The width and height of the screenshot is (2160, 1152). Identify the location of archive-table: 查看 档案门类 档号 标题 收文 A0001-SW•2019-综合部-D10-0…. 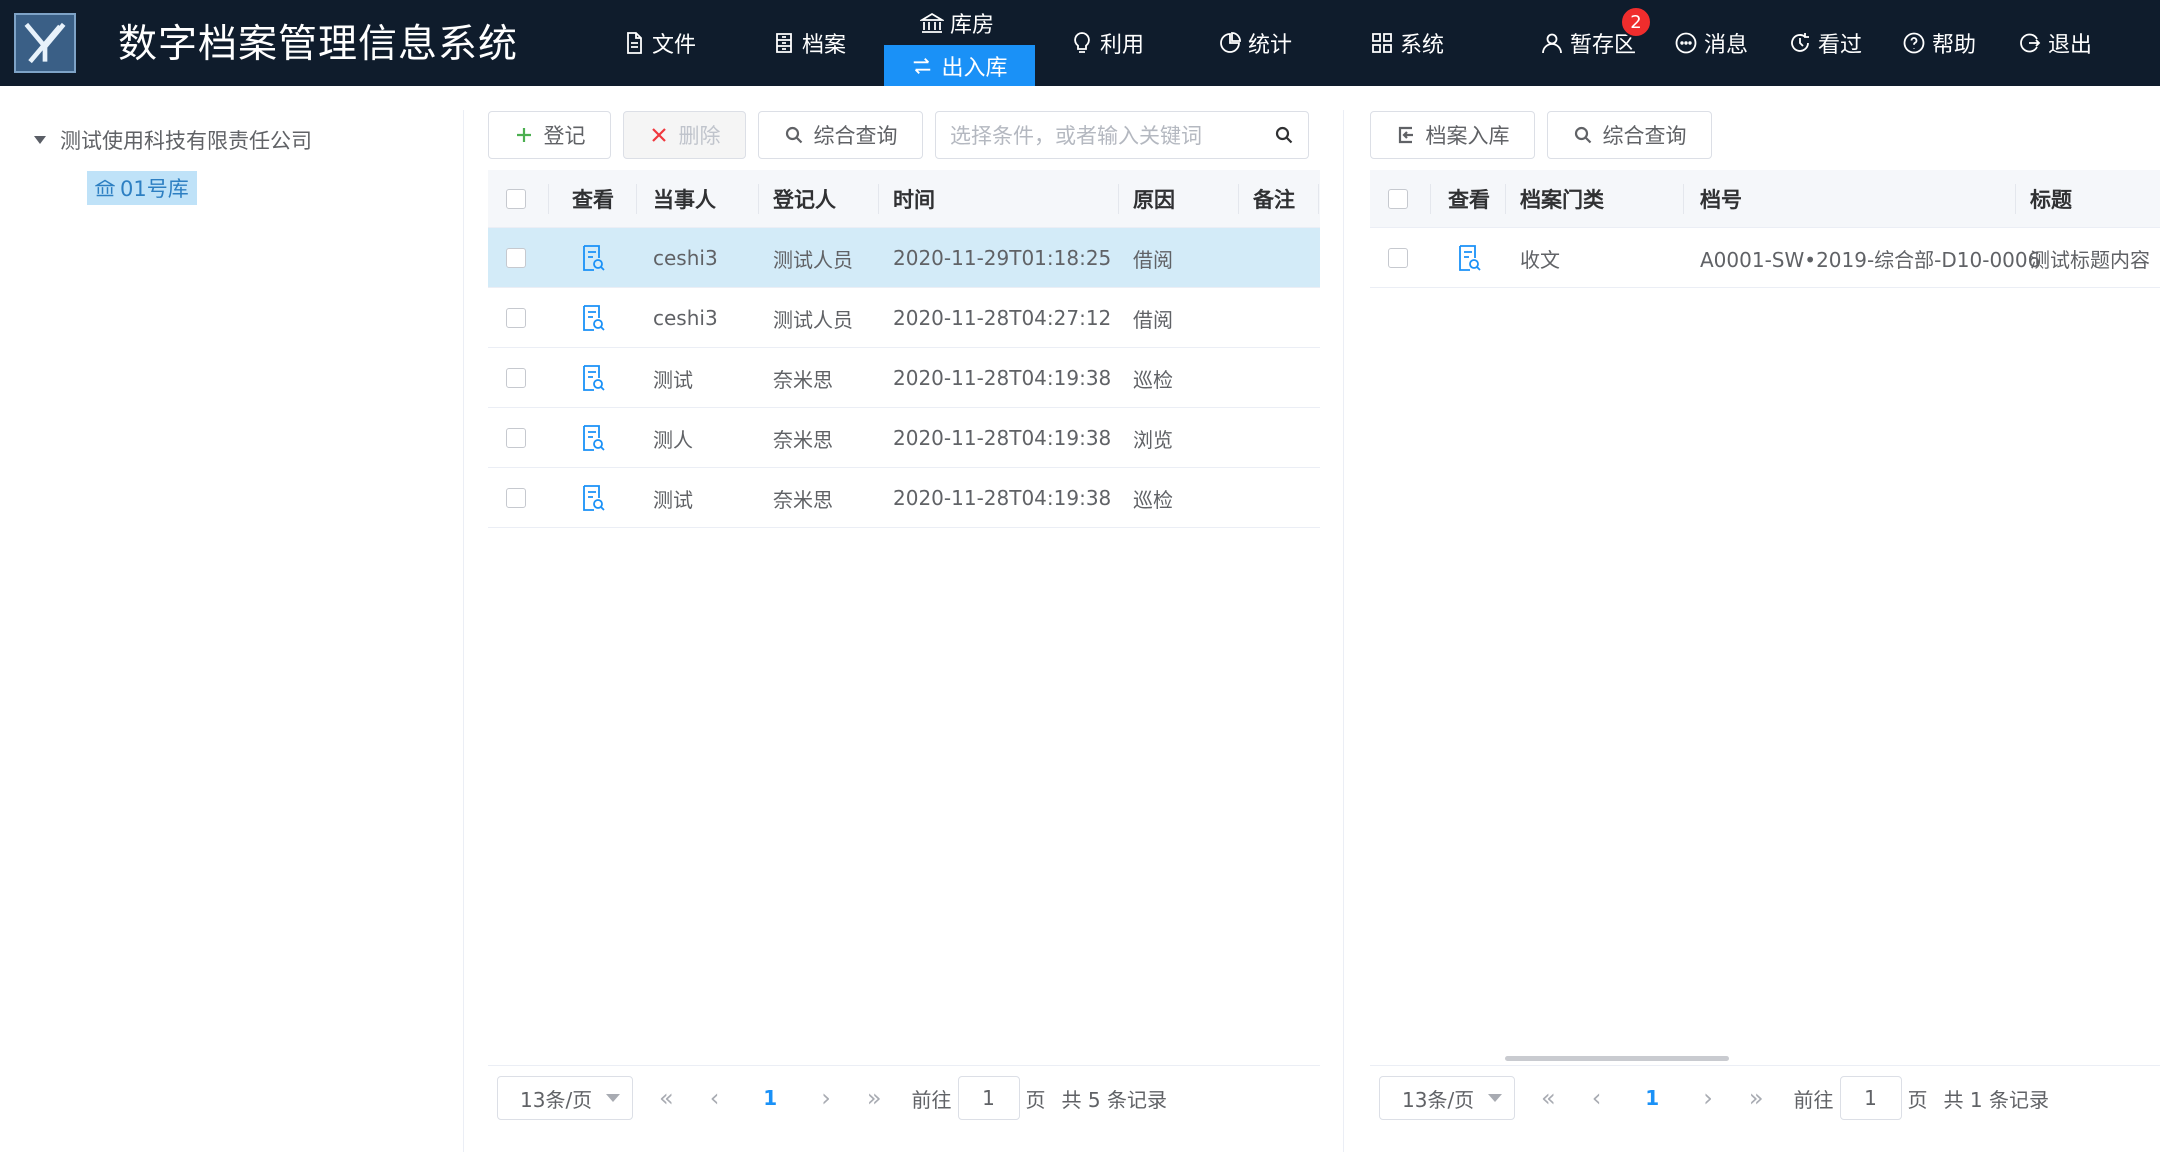
(1765, 229).